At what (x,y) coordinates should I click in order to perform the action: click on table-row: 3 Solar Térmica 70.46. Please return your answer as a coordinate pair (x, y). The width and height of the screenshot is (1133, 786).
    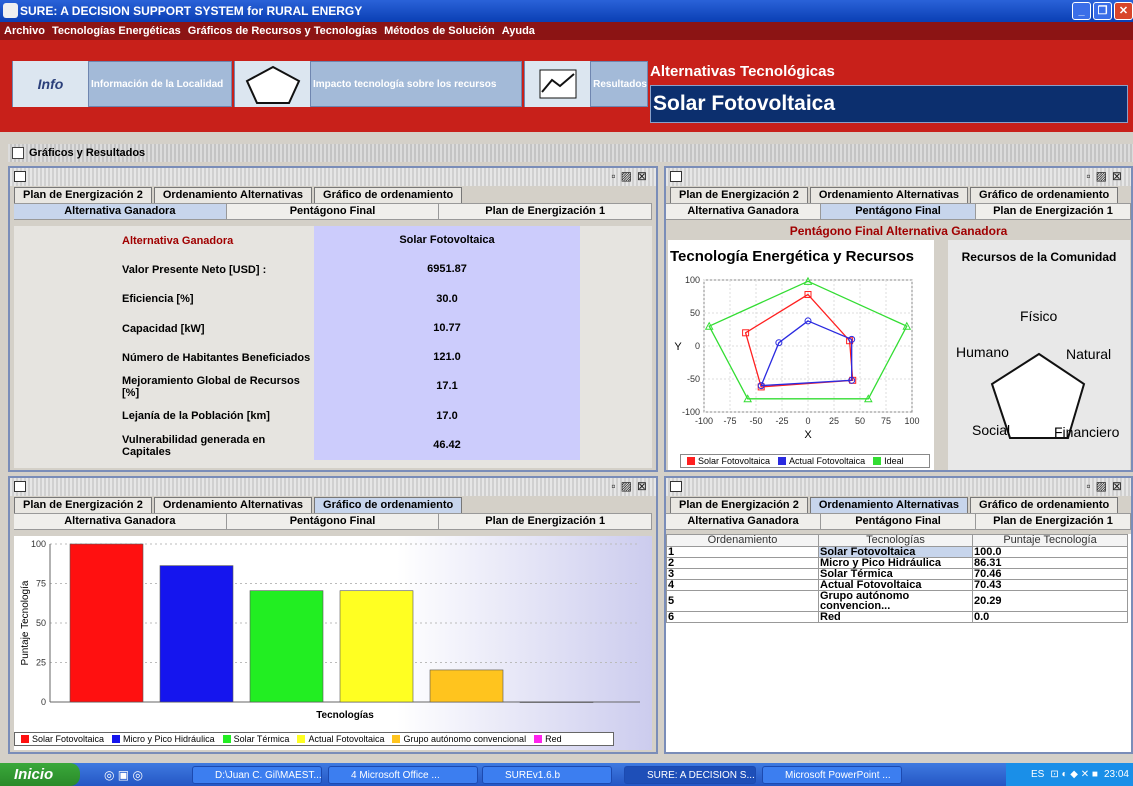
    Looking at the image, I should click on (897, 574).